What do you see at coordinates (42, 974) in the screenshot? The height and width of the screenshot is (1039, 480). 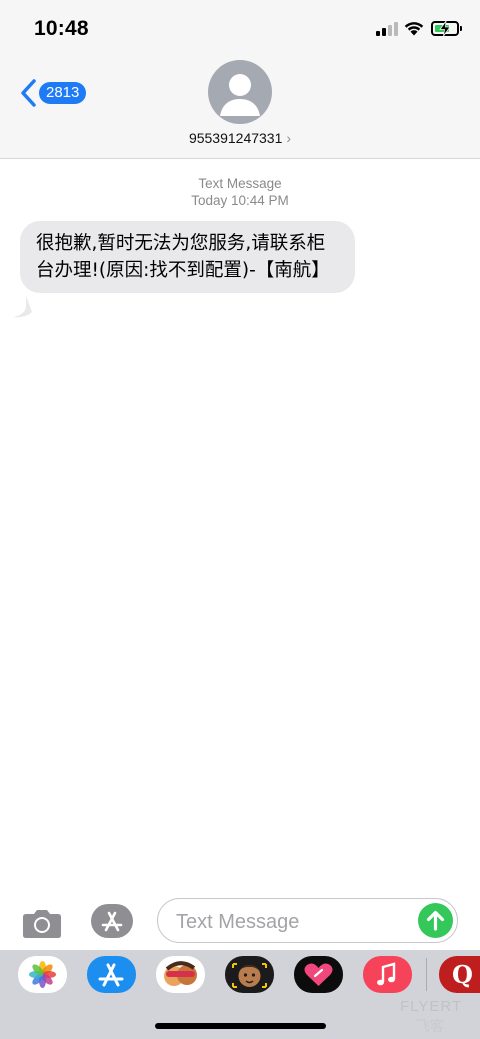 I see `photos-icon` at bounding box center [42, 974].